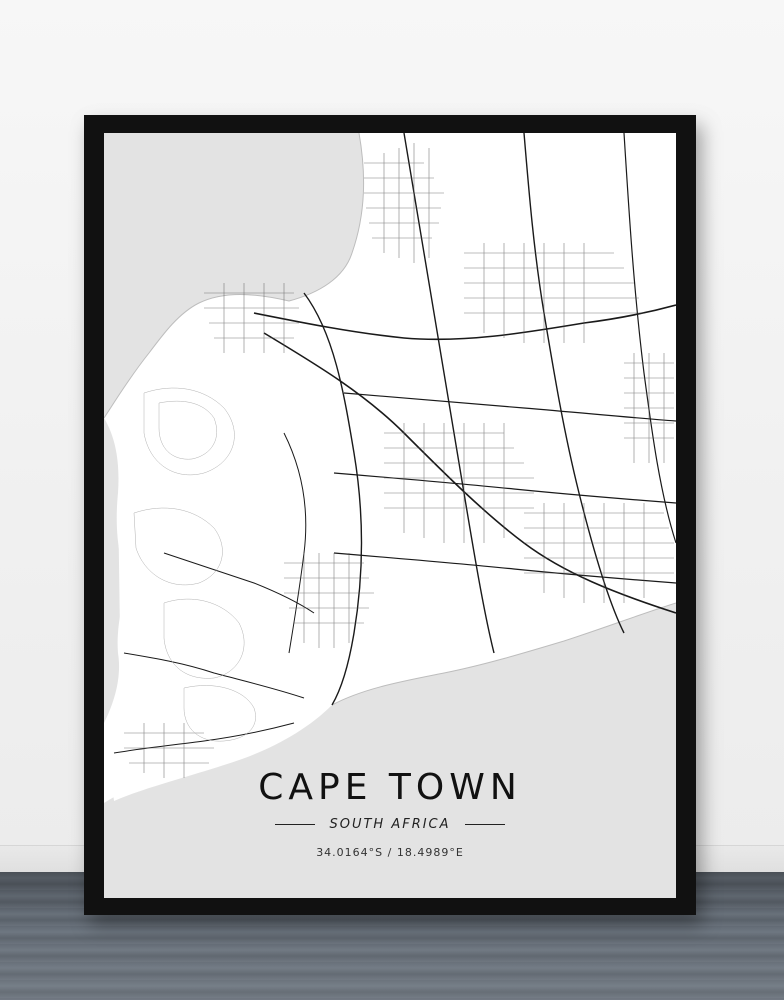  Describe the element at coordinates (390, 787) in the screenshot. I see `city-title: CAPE TOWN` at that location.